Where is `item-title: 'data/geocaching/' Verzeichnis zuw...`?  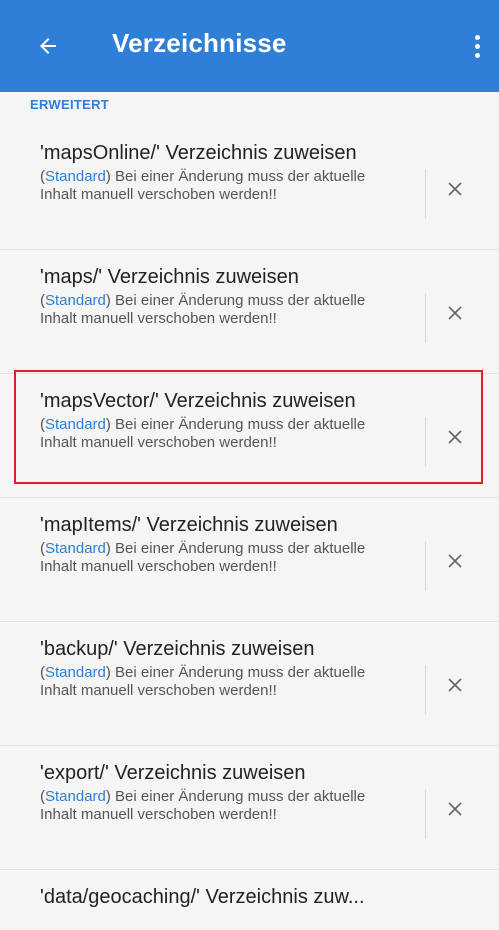 item-title: 'data/geocaching/' Verzeichnis zuw... is located at coordinates (202, 897).